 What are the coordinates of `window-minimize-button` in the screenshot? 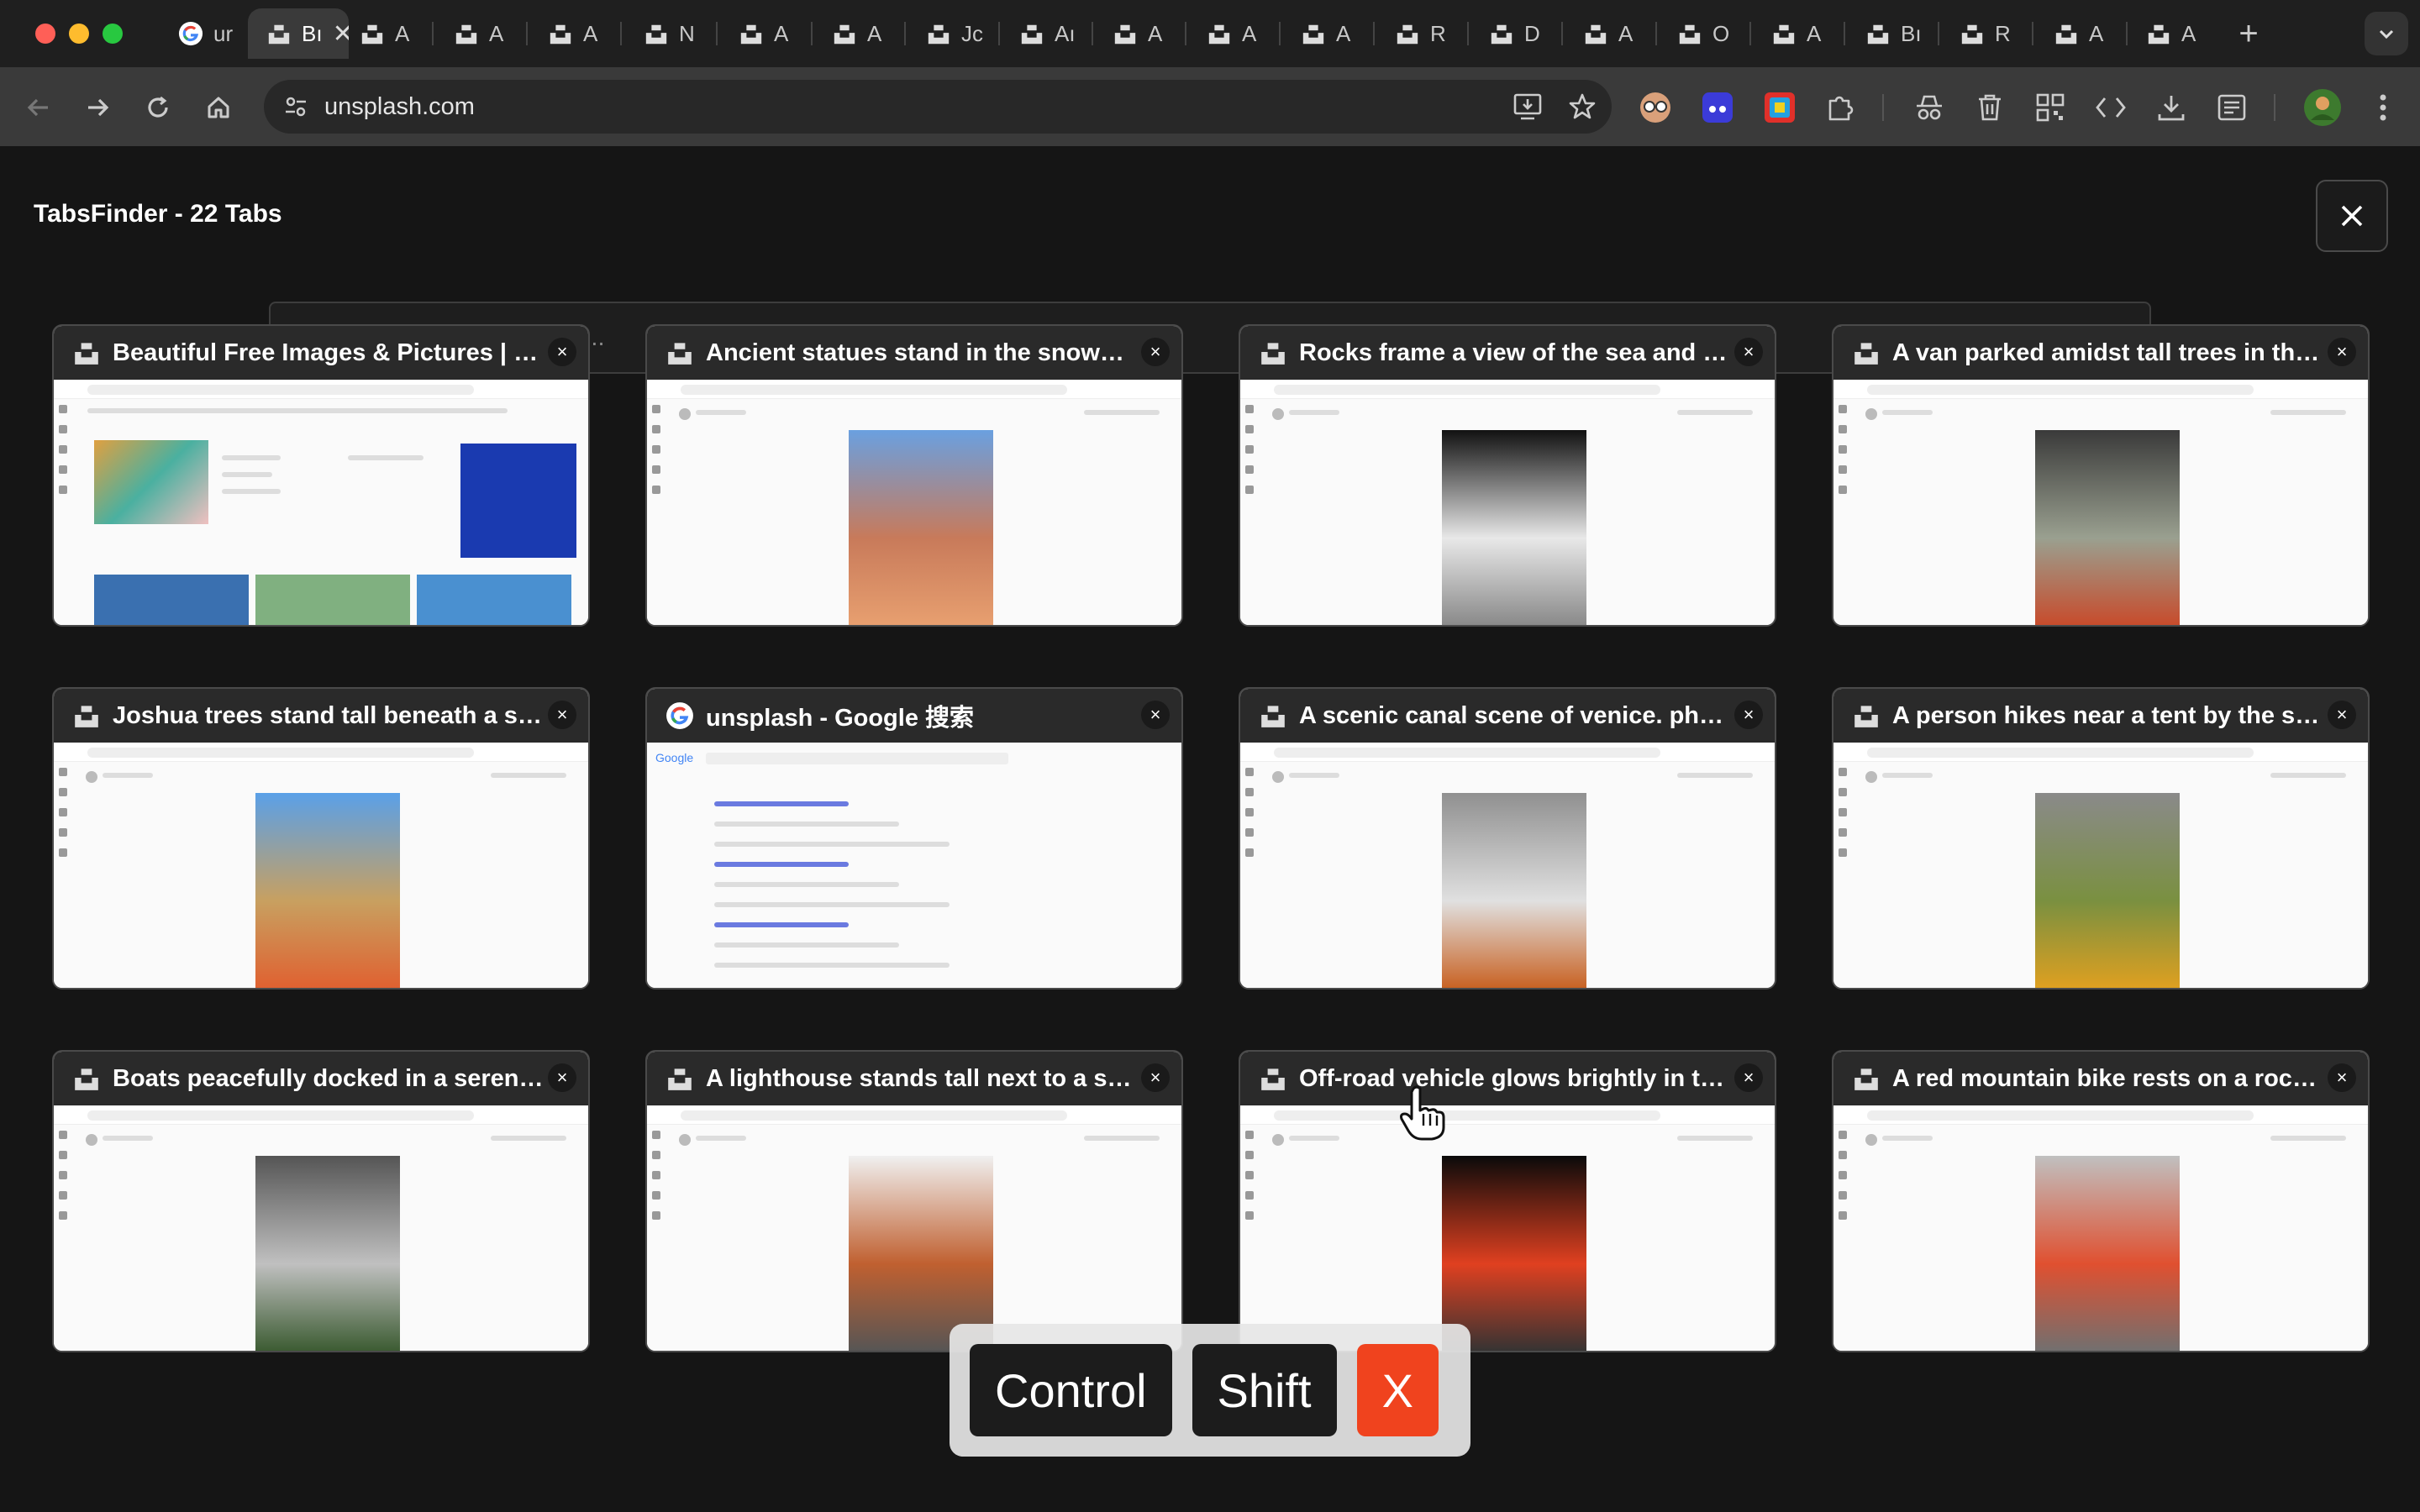 It's located at (79, 34).